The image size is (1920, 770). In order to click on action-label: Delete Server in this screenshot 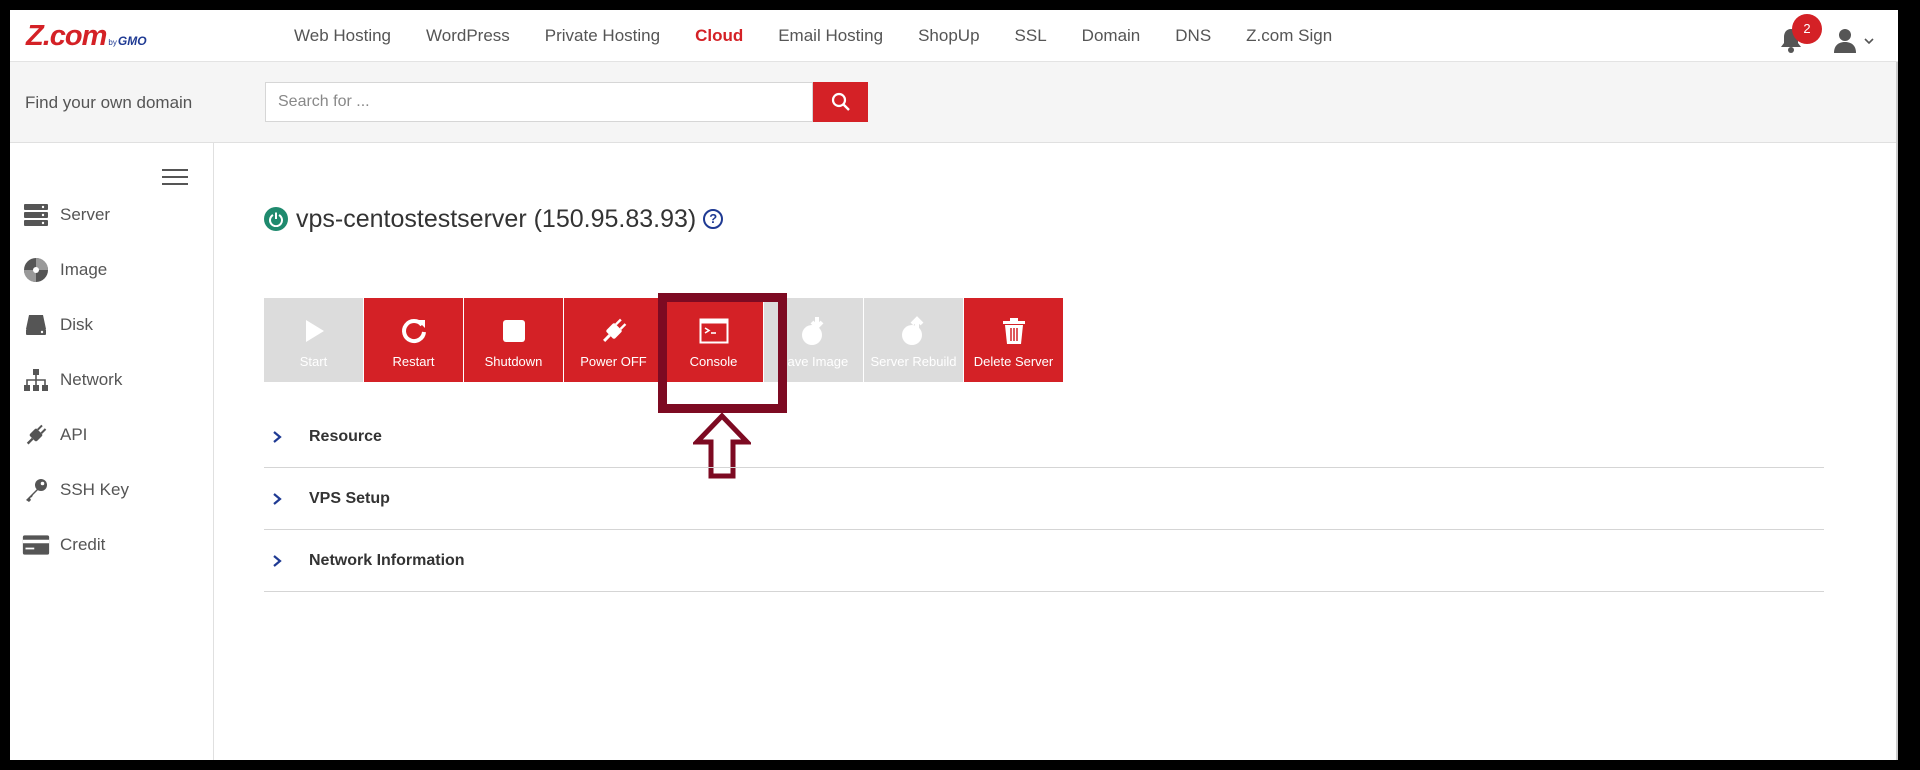, I will do `click(1013, 361)`.